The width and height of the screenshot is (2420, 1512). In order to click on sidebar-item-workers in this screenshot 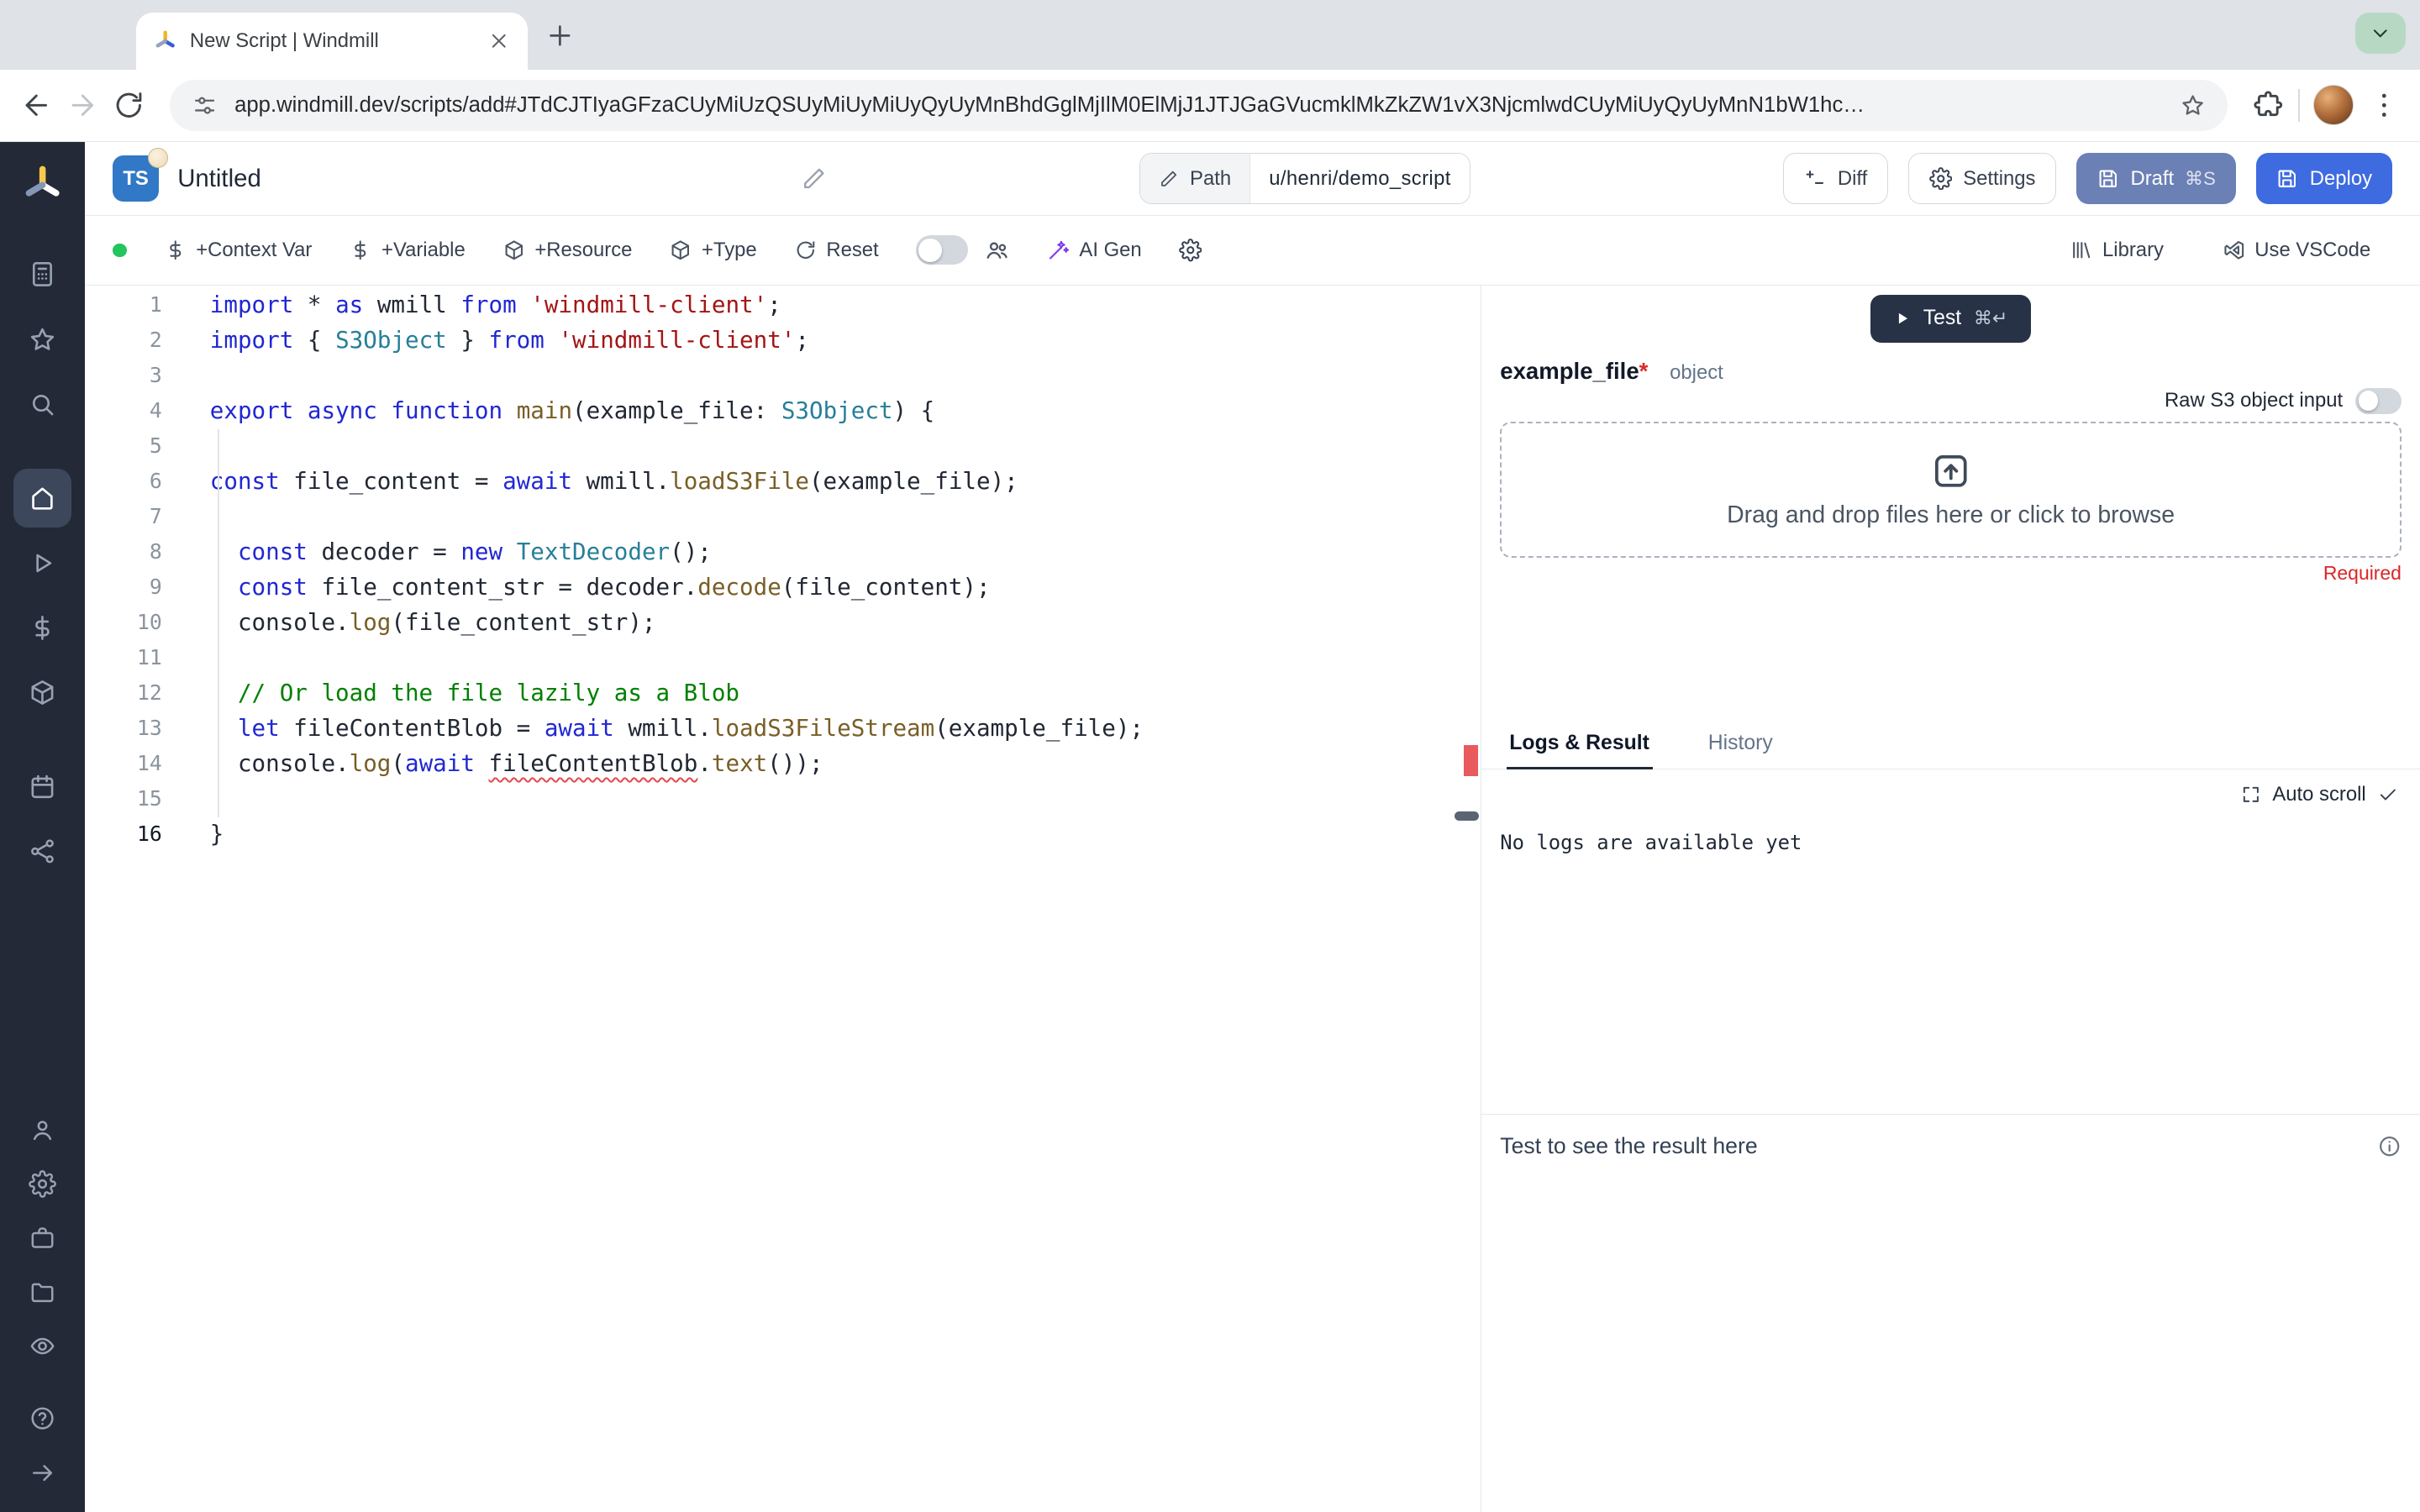, I will do `click(42, 851)`.